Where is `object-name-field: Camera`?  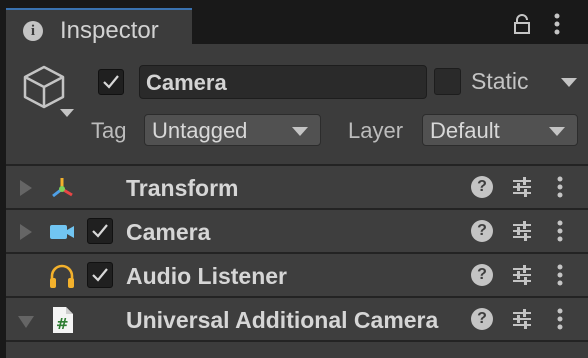 object-name-field: Camera is located at coordinates (283, 82).